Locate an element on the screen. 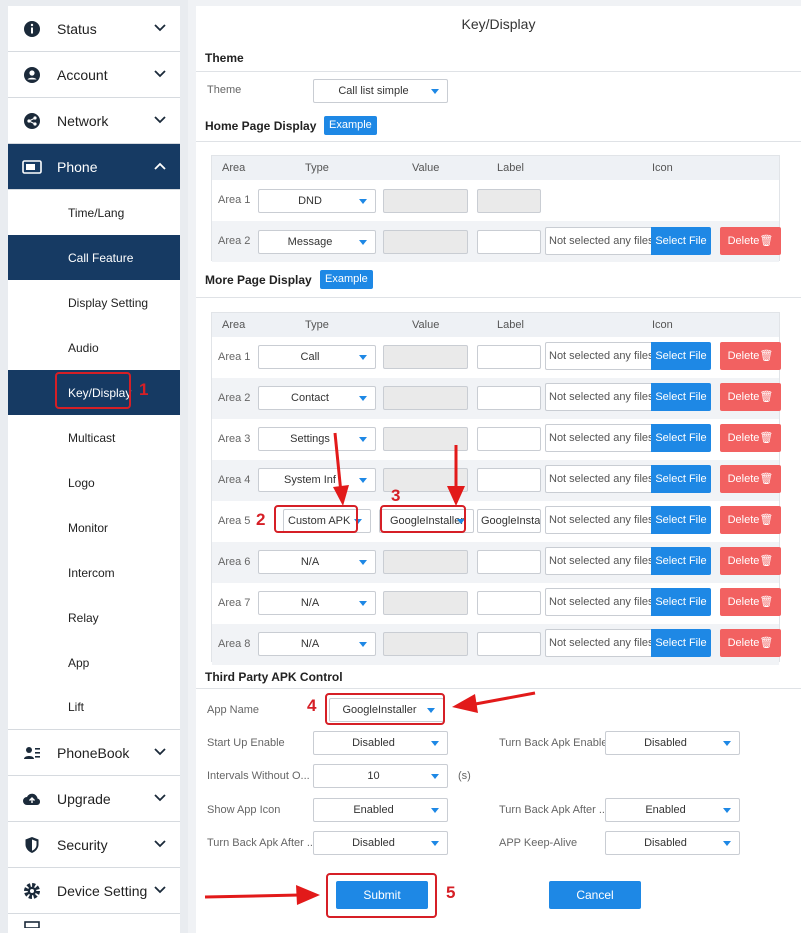  app-name-label: App Name is located at coordinates (233, 710).